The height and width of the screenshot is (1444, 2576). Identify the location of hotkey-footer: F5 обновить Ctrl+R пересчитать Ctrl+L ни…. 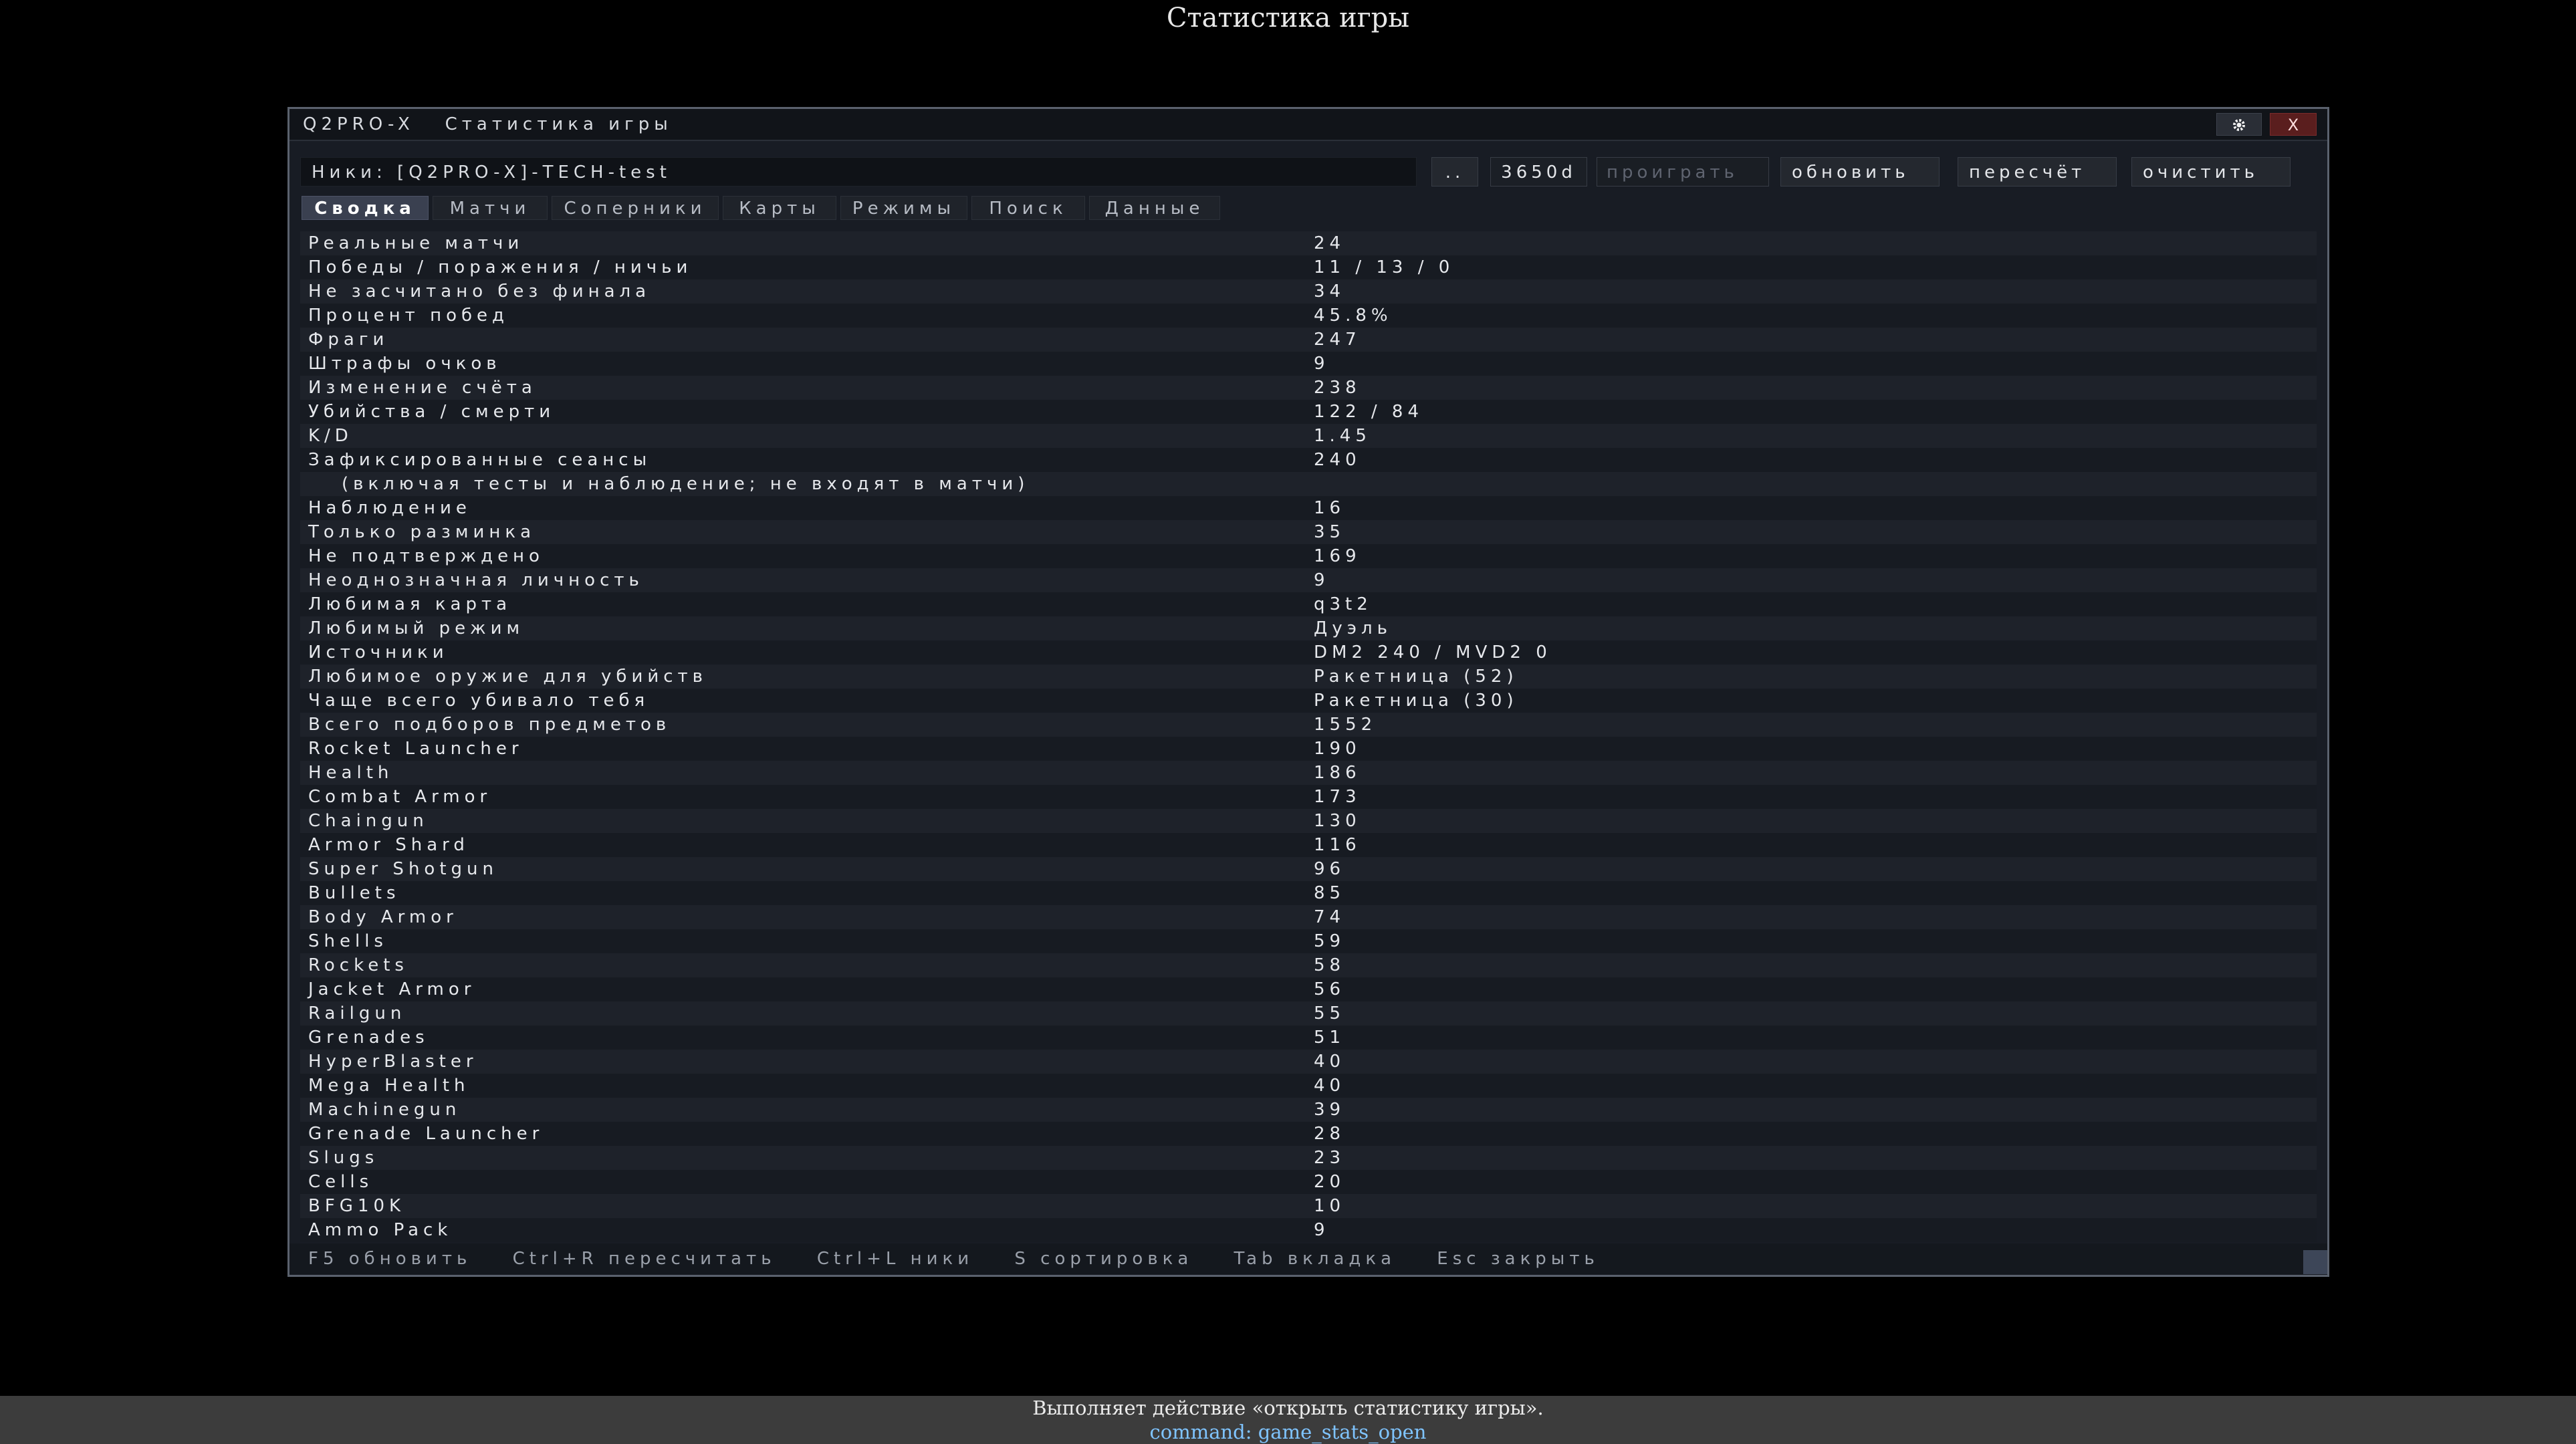
(1308, 1258).